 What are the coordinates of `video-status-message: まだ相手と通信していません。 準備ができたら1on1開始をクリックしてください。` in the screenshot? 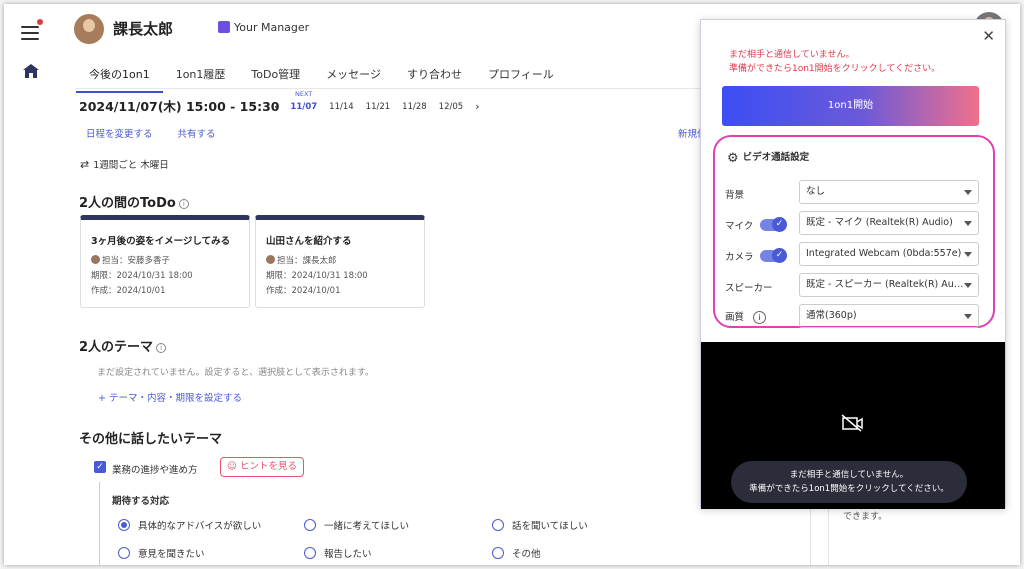 It's located at (849, 482).